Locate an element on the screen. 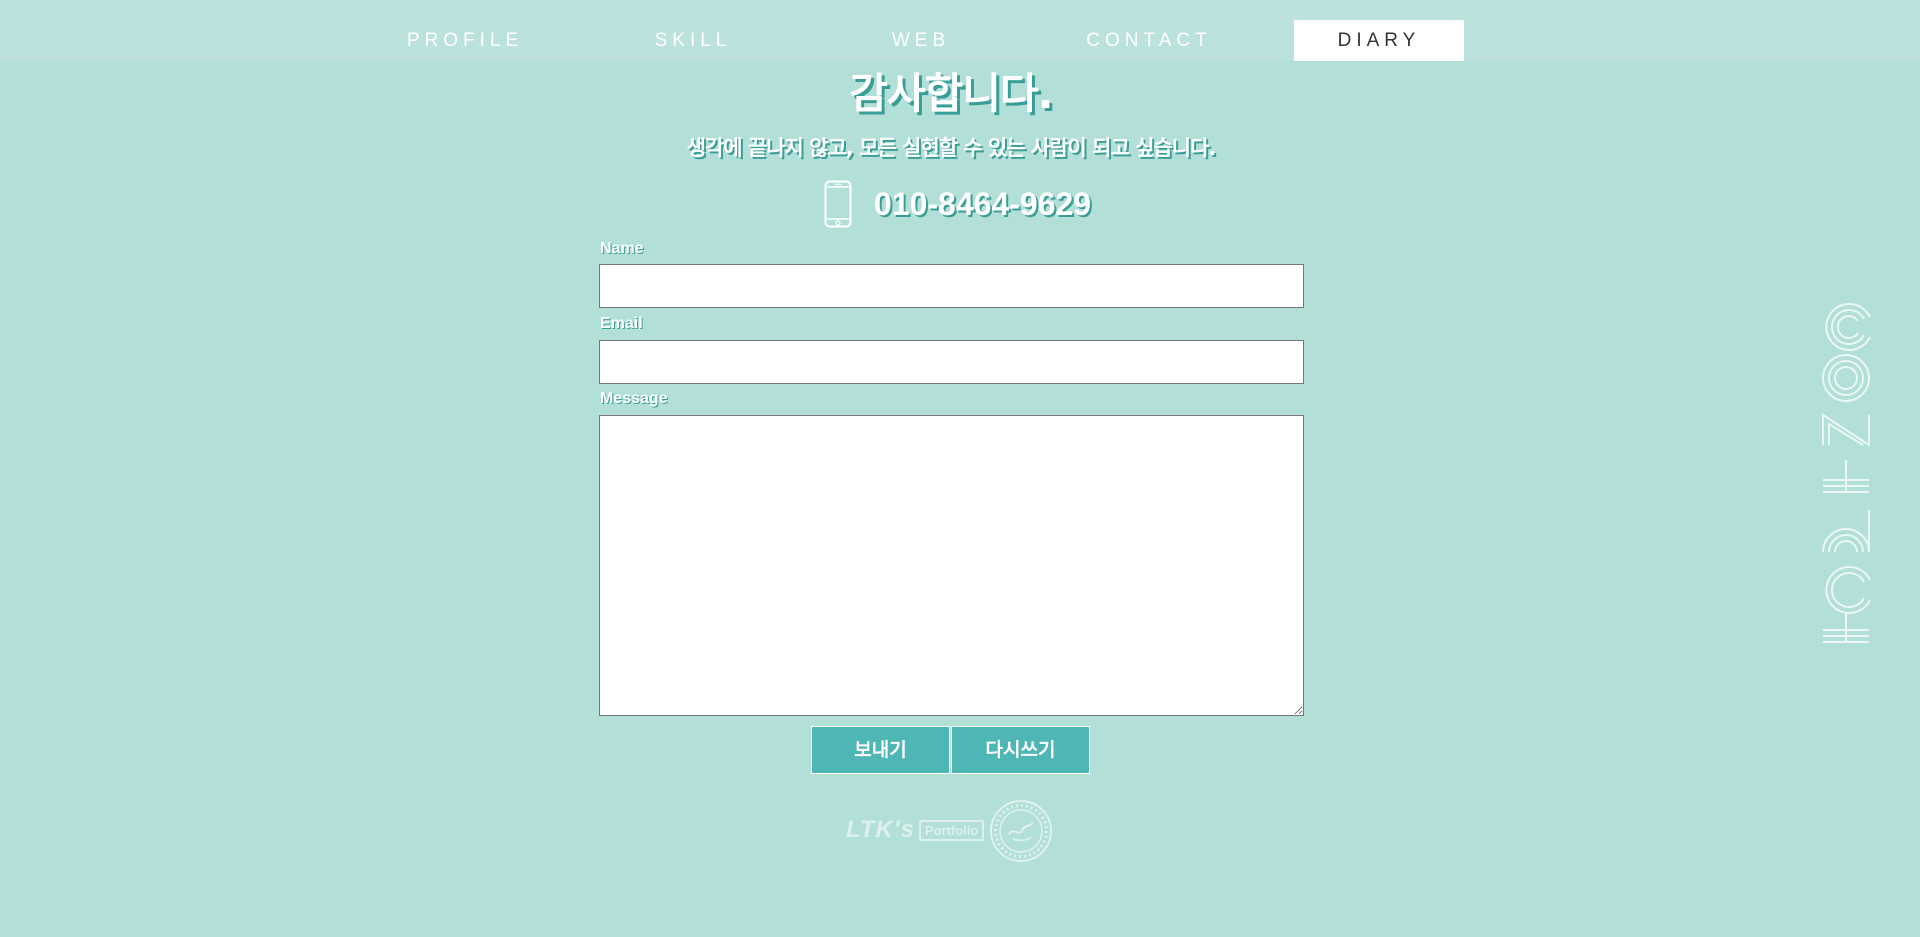 The height and width of the screenshot is (937, 1920). nav-item-profile: PROFILE is located at coordinates (465, 40).